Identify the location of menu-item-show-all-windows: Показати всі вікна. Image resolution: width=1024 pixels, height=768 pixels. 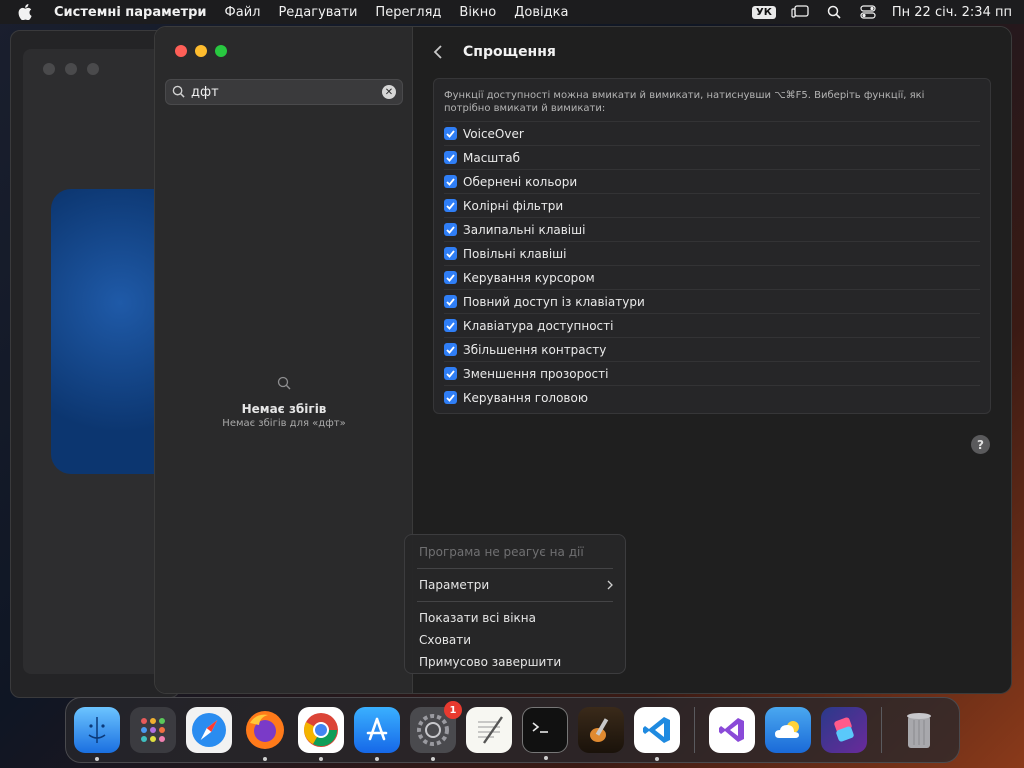
(515, 618).